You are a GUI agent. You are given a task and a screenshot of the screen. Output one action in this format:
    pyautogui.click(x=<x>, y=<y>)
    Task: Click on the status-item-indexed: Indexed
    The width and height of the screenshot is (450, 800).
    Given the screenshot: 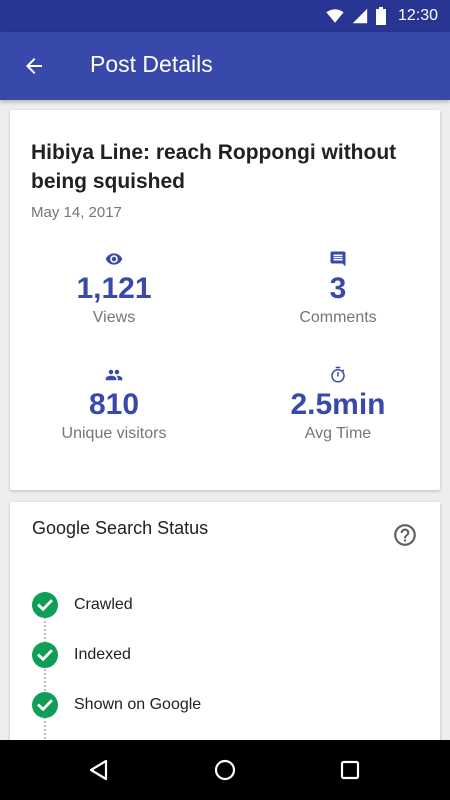 What is the action you would take?
    pyautogui.click(x=81, y=655)
    